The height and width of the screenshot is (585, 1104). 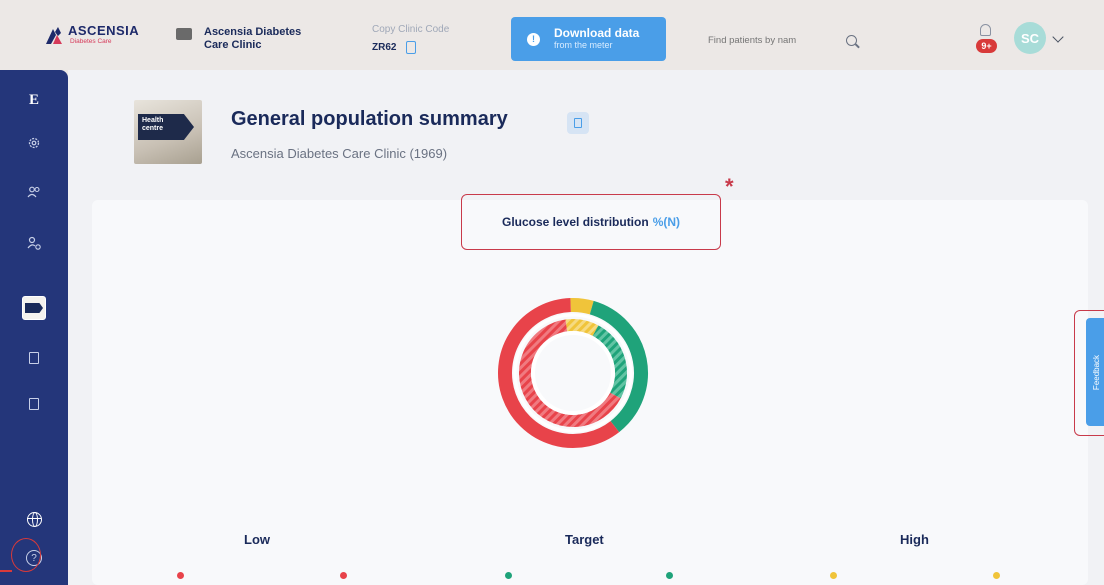 I want to click on glucose-donut-chart, so click(x=573, y=373).